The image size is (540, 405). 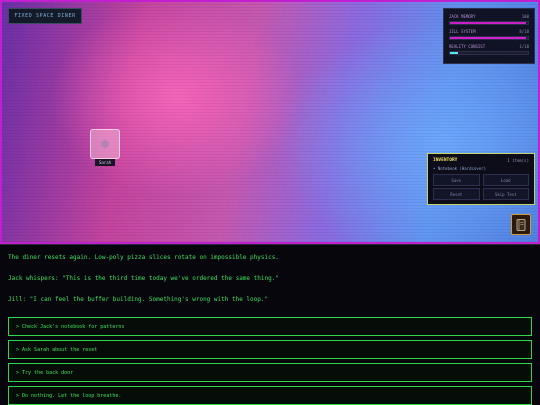 I want to click on choice-do-nothing: > Do nothing. Let the loop breathe., so click(x=270, y=395).